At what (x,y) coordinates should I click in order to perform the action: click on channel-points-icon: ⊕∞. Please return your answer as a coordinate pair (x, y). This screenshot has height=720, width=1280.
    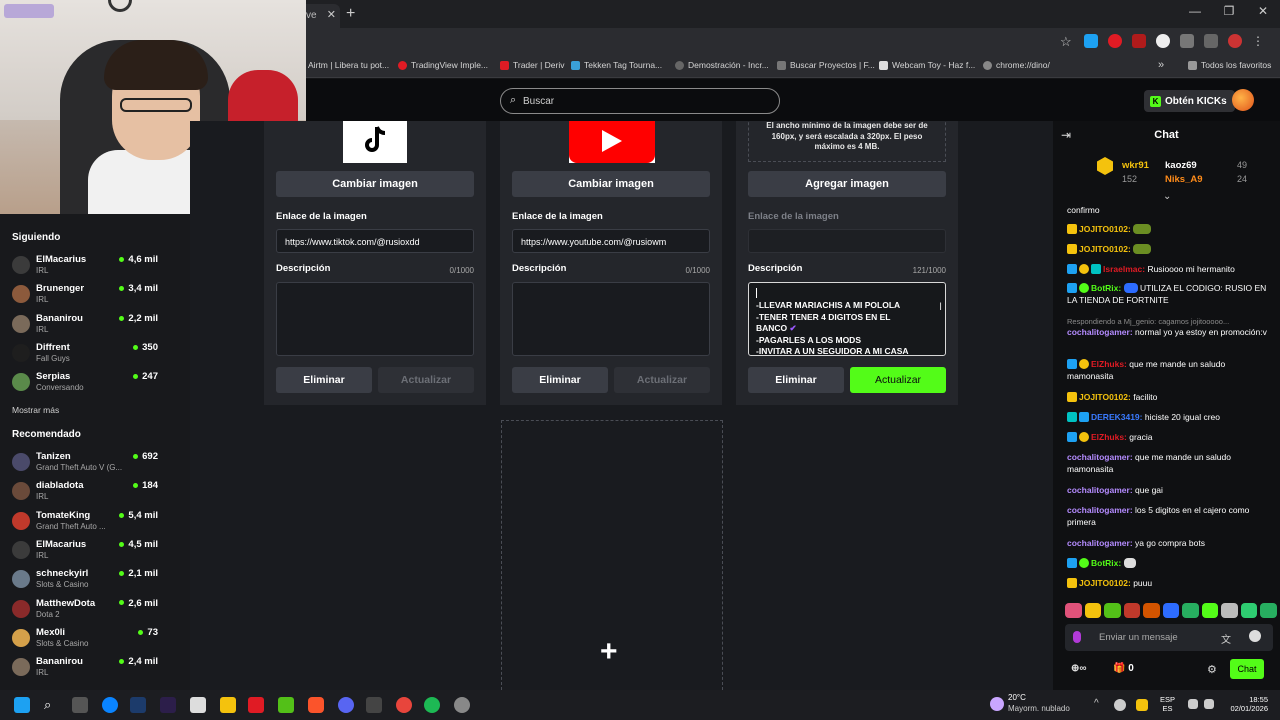
    Looking at the image, I should click on (1079, 668).